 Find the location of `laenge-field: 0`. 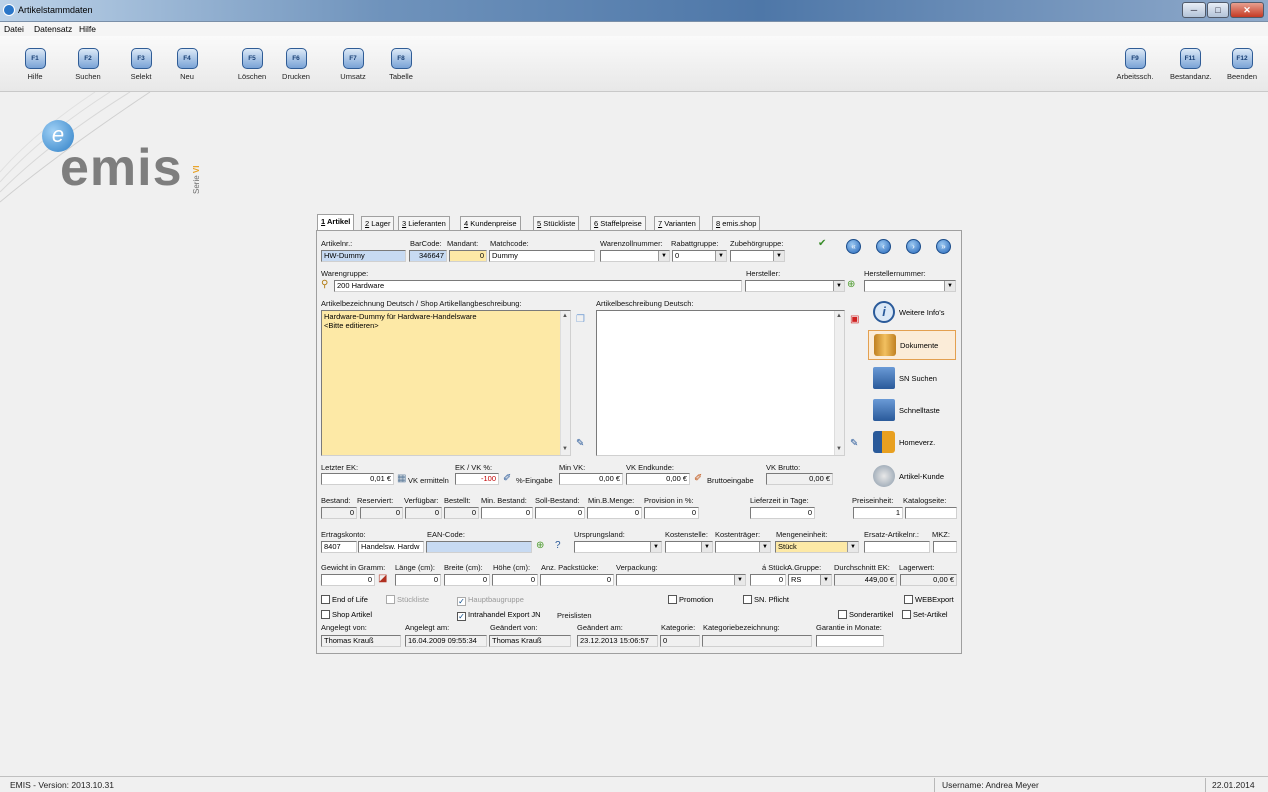

laenge-field: 0 is located at coordinates (418, 580).